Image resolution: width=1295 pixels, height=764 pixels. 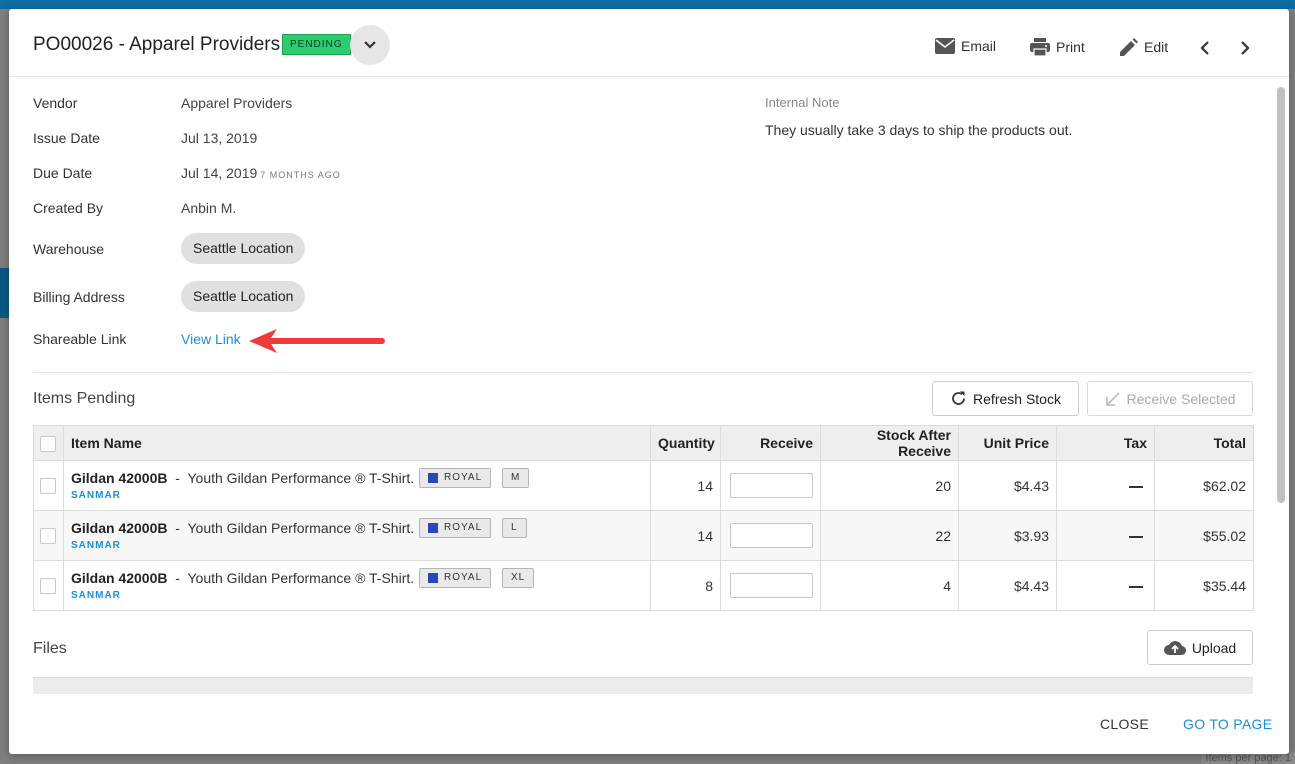 What do you see at coordinates (1214, 647) in the screenshot?
I see `upload-label: Upload` at bounding box center [1214, 647].